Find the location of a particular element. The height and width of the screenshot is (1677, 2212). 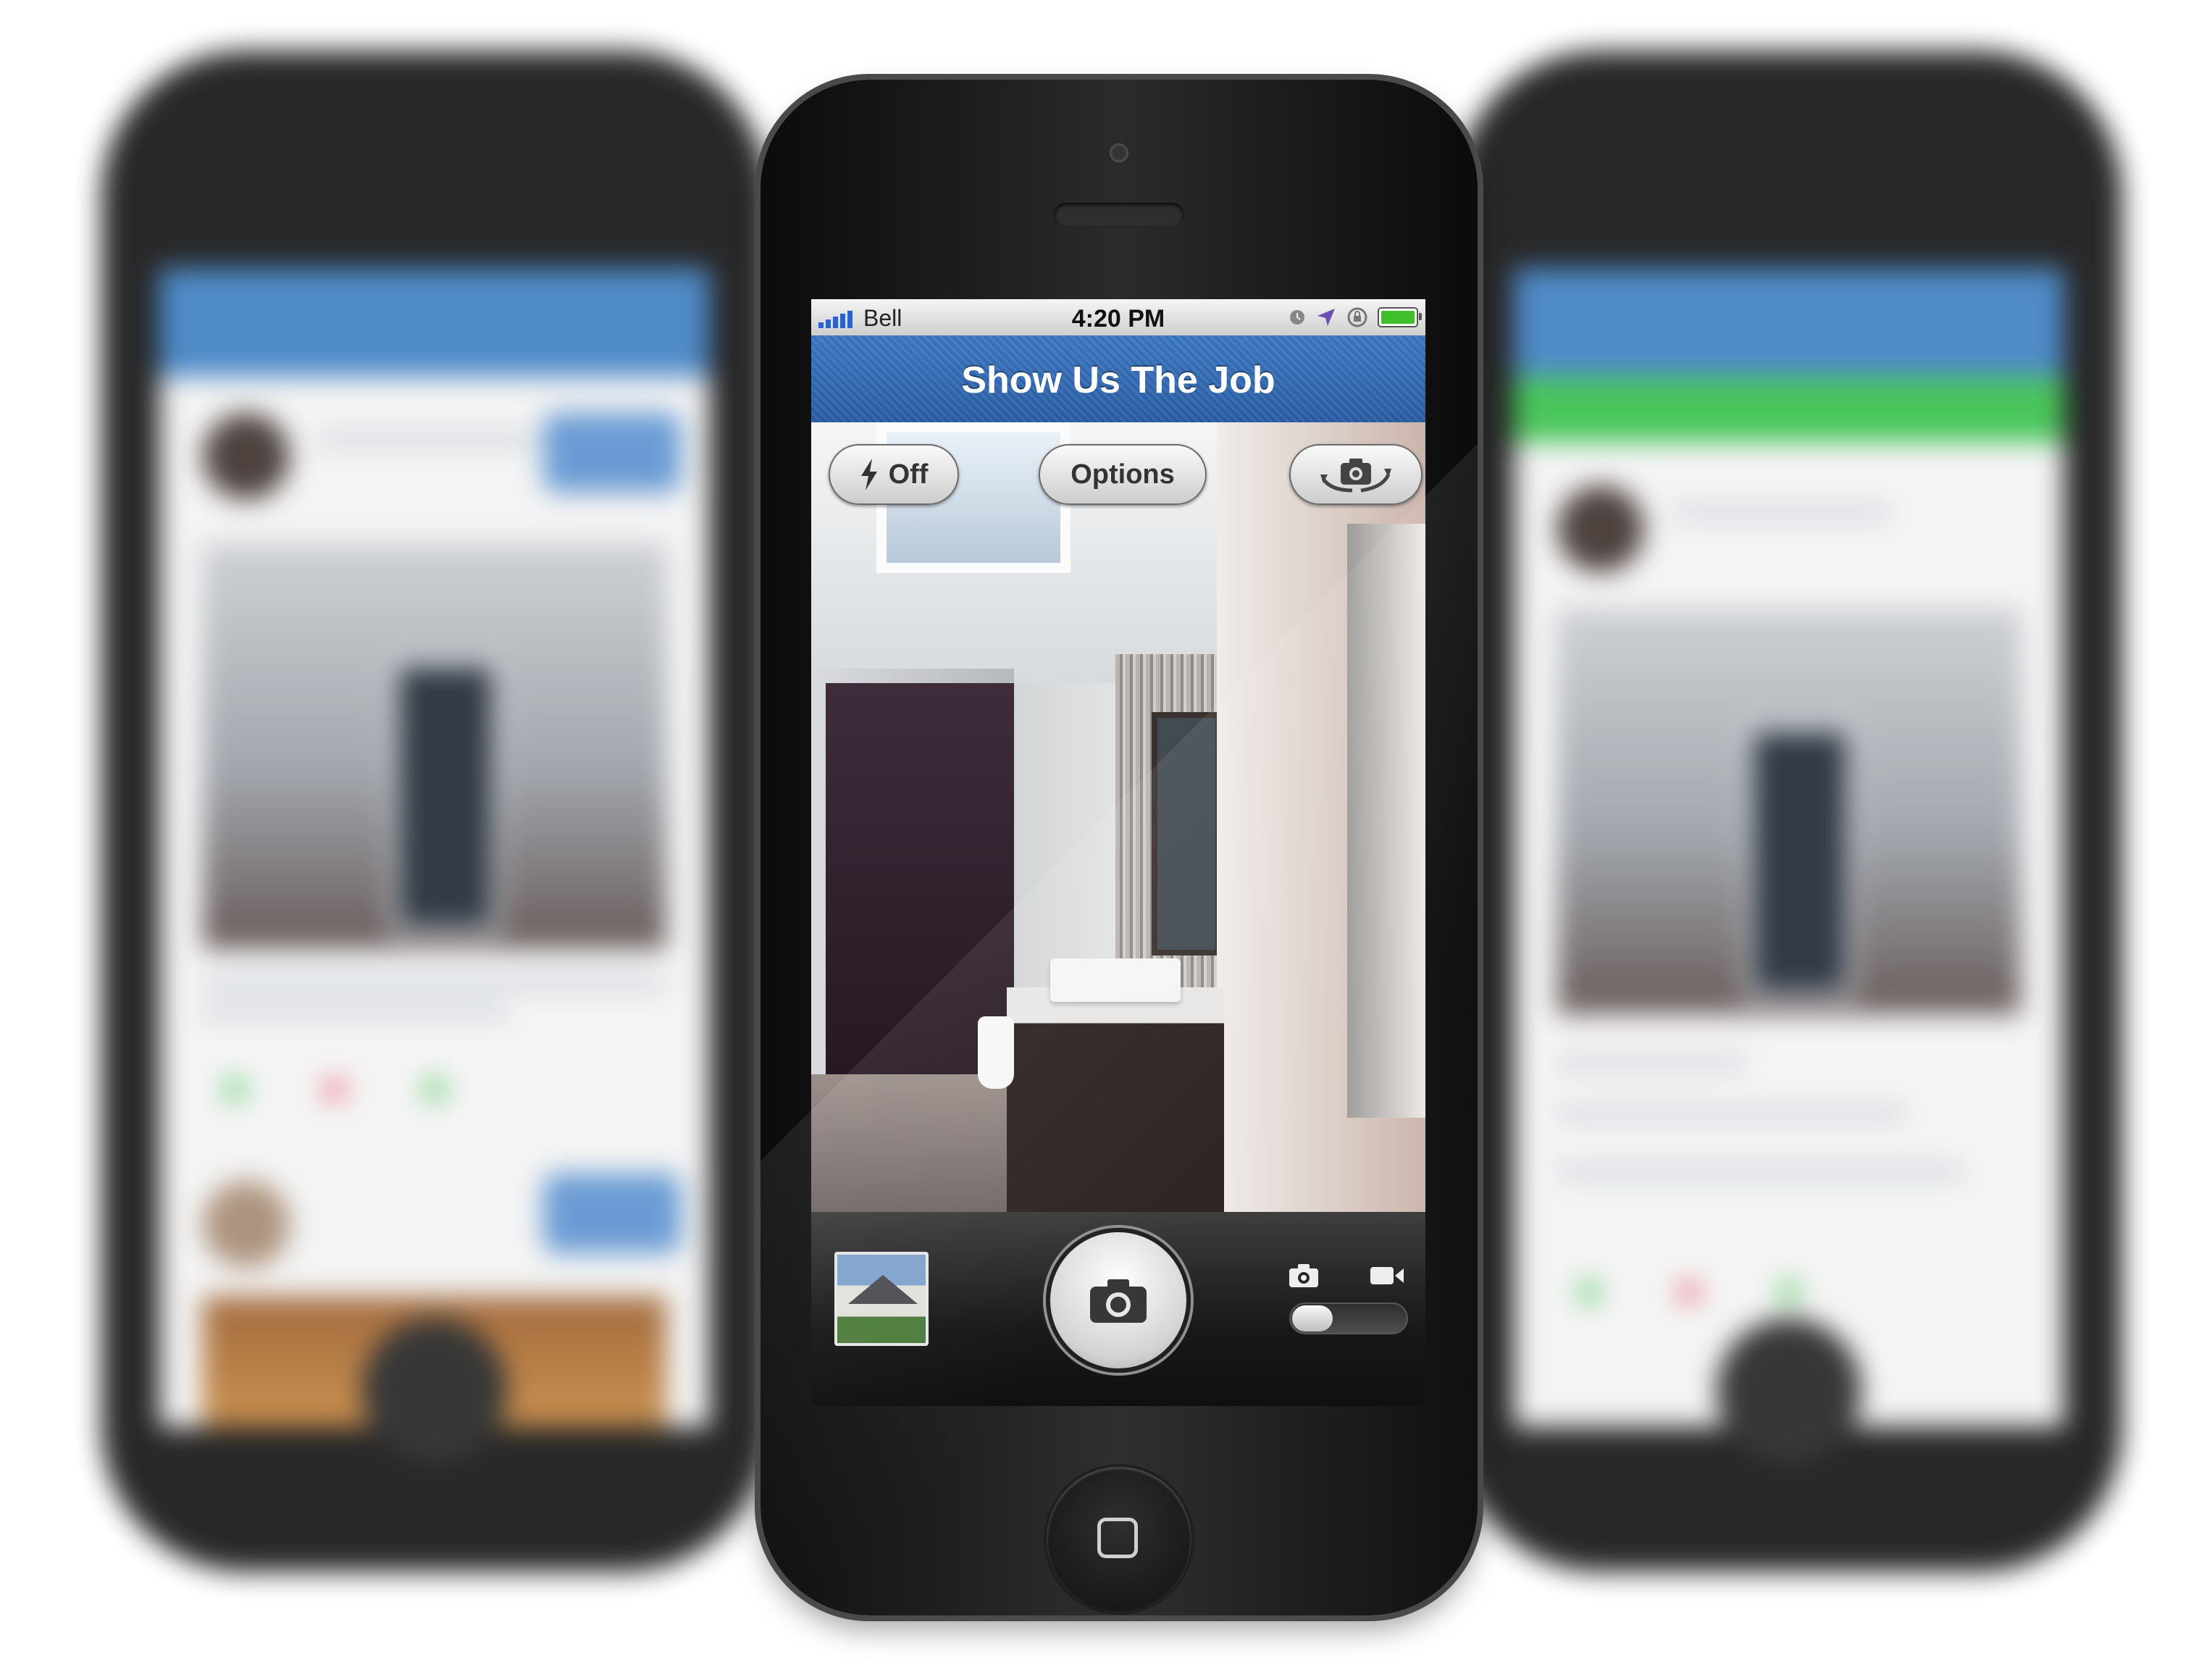

camera-icon is located at coordinates (1118, 1301).